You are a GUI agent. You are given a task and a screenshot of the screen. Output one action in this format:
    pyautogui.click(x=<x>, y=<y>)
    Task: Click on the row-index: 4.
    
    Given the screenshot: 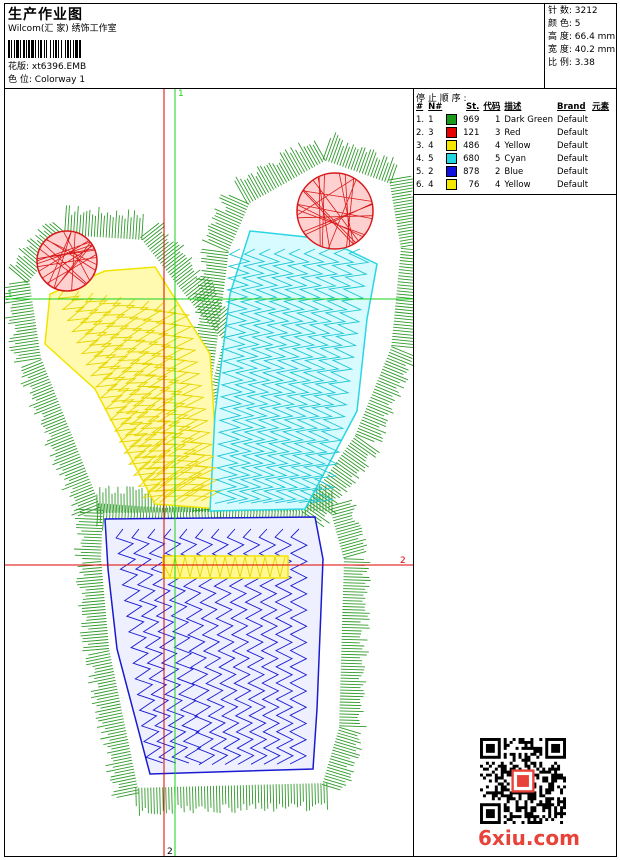 What is the action you would take?
    pyautogui.click(x=420, y=159)
    